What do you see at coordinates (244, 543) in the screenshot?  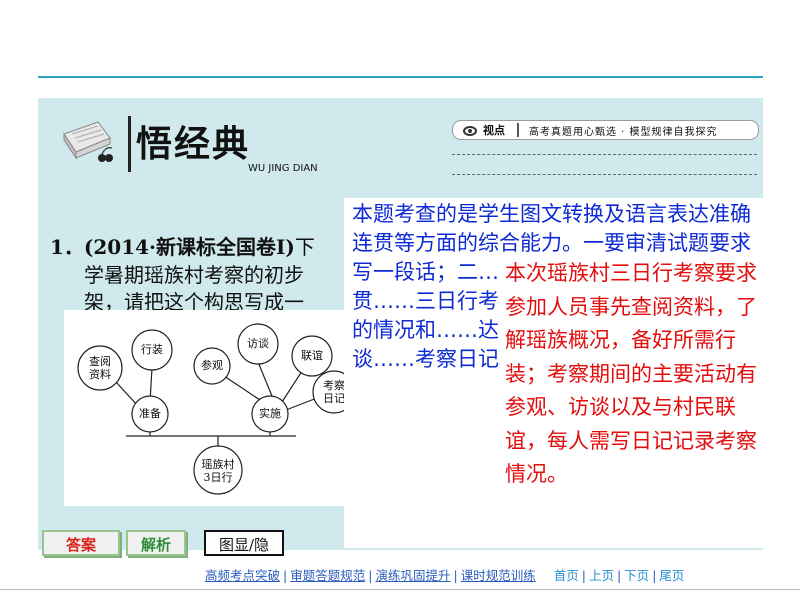 I see `toggle-figure-button: 图显/隐` at bounding box center [244, 543].